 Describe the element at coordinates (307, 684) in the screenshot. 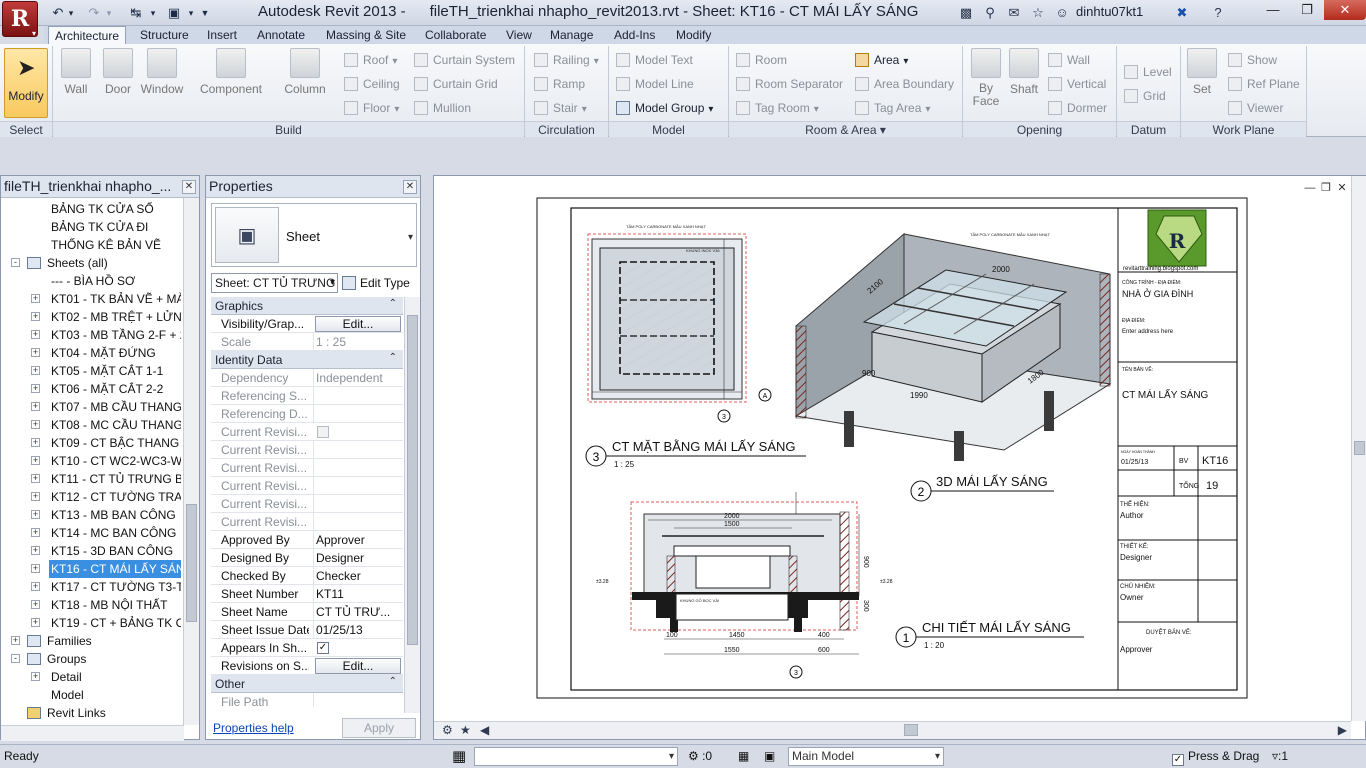

I see `property-group-header: Other ⌃` at that location.